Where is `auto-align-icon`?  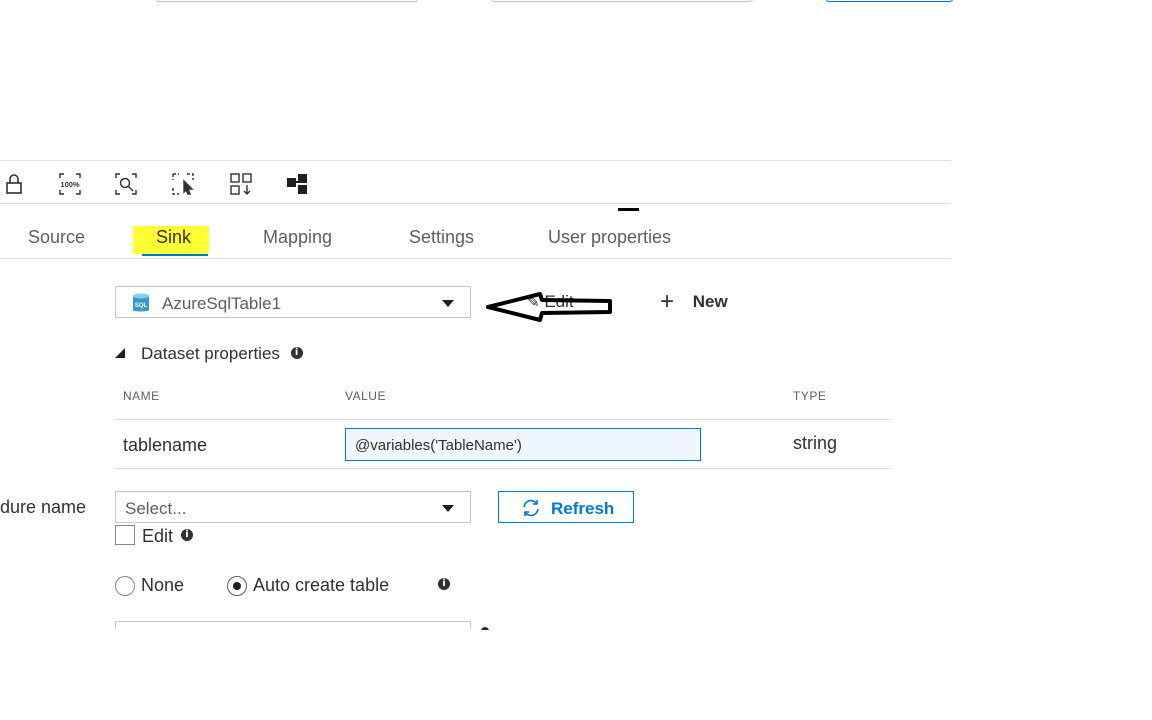
auto-align-icon is located at coordinates (241, 184).